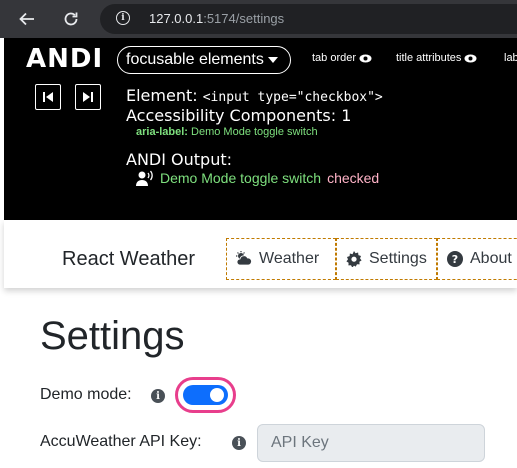  I want to click on demo-mode-label: Demo mode:, so click(86, 394).